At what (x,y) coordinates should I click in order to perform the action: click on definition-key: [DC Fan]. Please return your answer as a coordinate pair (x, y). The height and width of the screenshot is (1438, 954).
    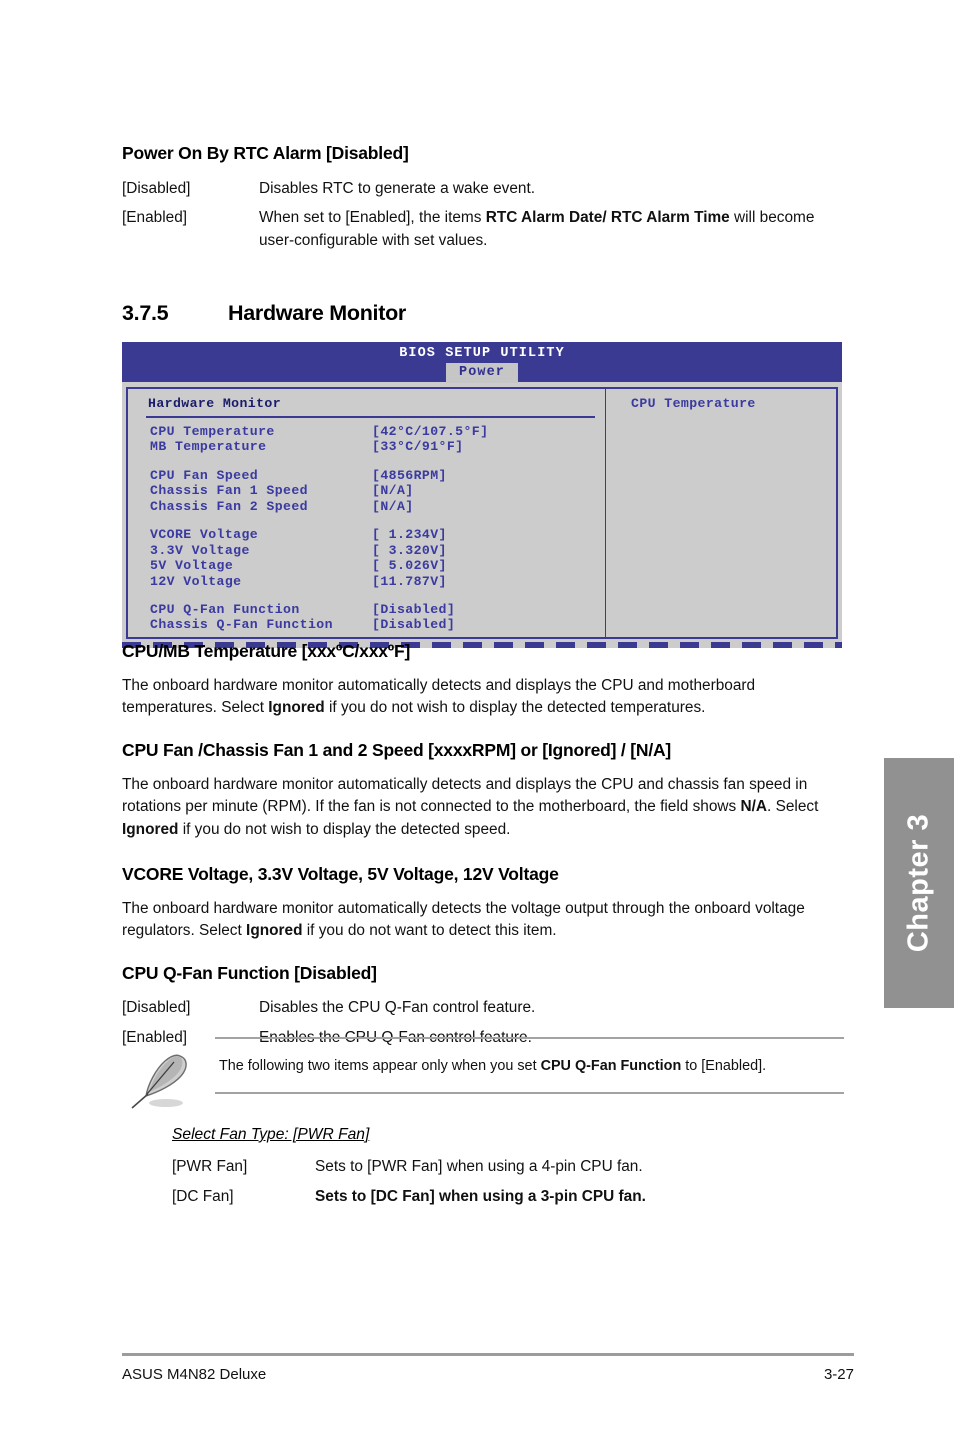
    Looking at the image, I should click on (203, 1197).